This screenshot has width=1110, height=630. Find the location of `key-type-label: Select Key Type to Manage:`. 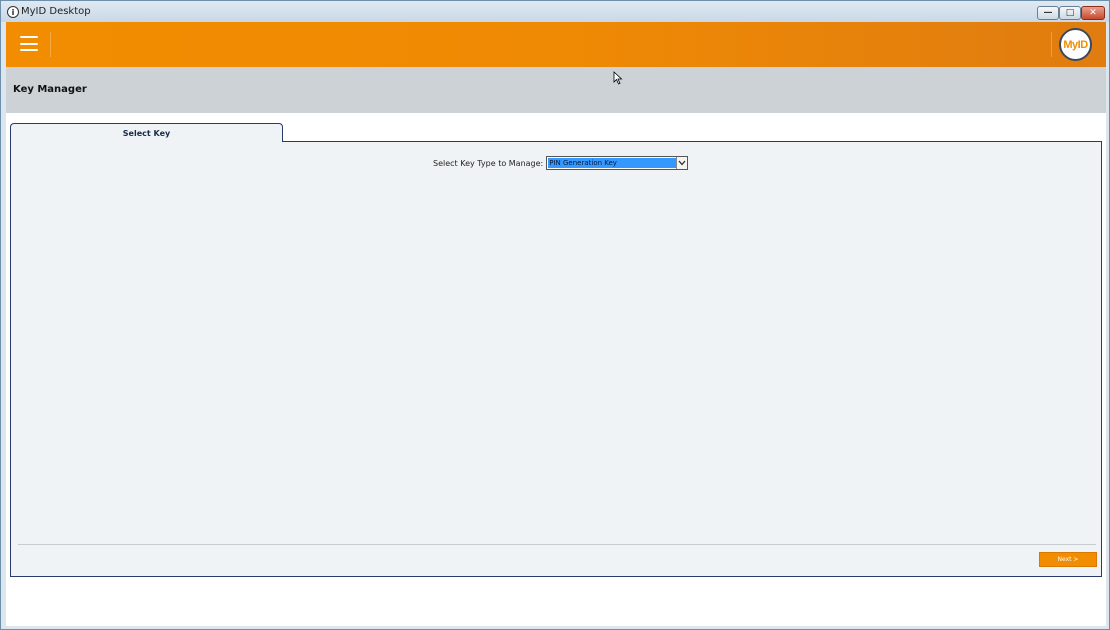

key-type-label: Select Key Type to Manage: is located at coordinates (488, 163).